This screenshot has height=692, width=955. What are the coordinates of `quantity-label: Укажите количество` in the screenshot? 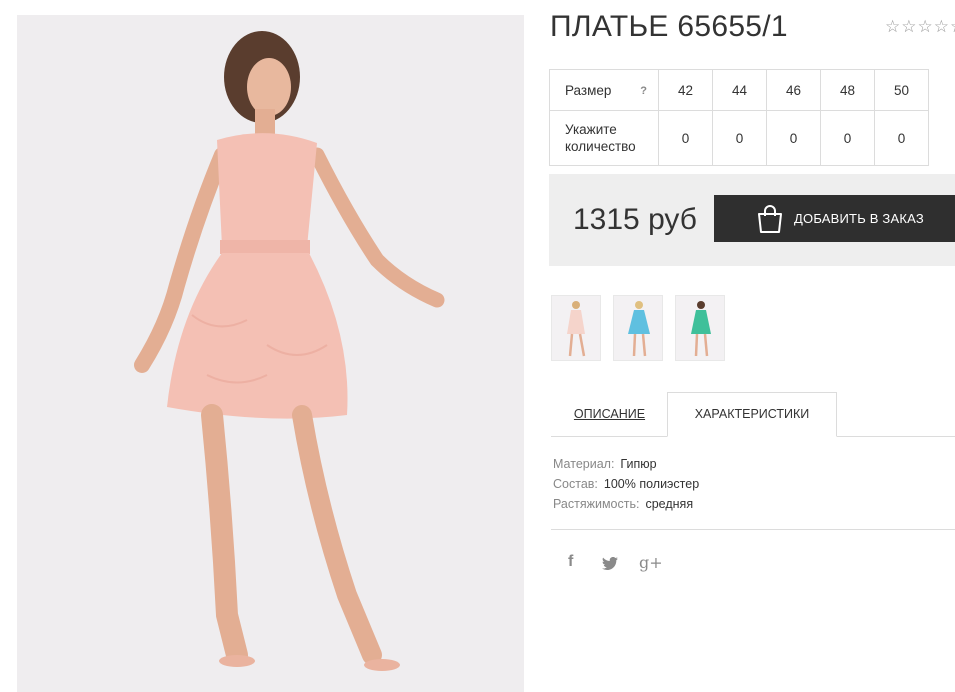 It's located at (604, 138).